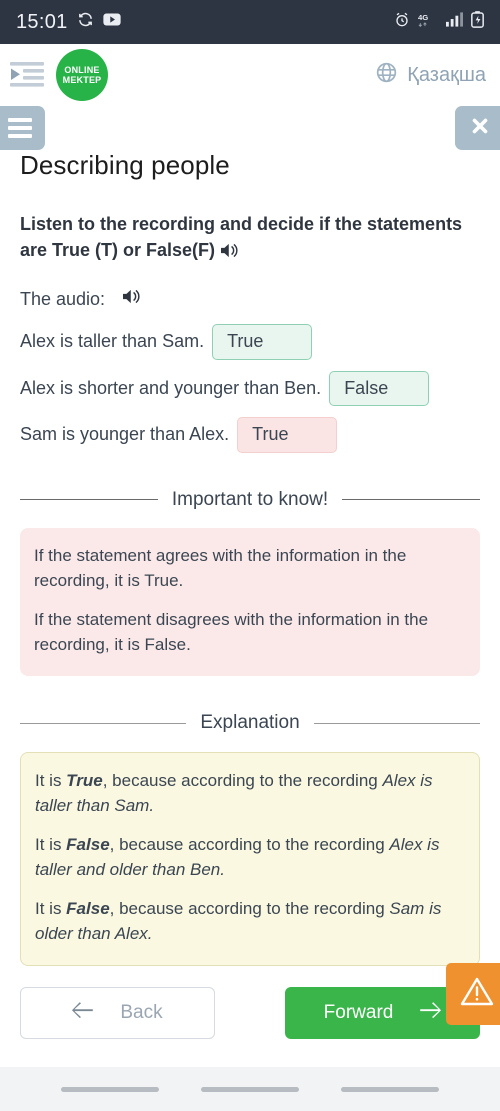 Image resolution: width=500 pixels, height=1111 pixels. Describe the element at coordinates (63, 298) in the screenshot. I see `audio-label: The audio:` at that location.